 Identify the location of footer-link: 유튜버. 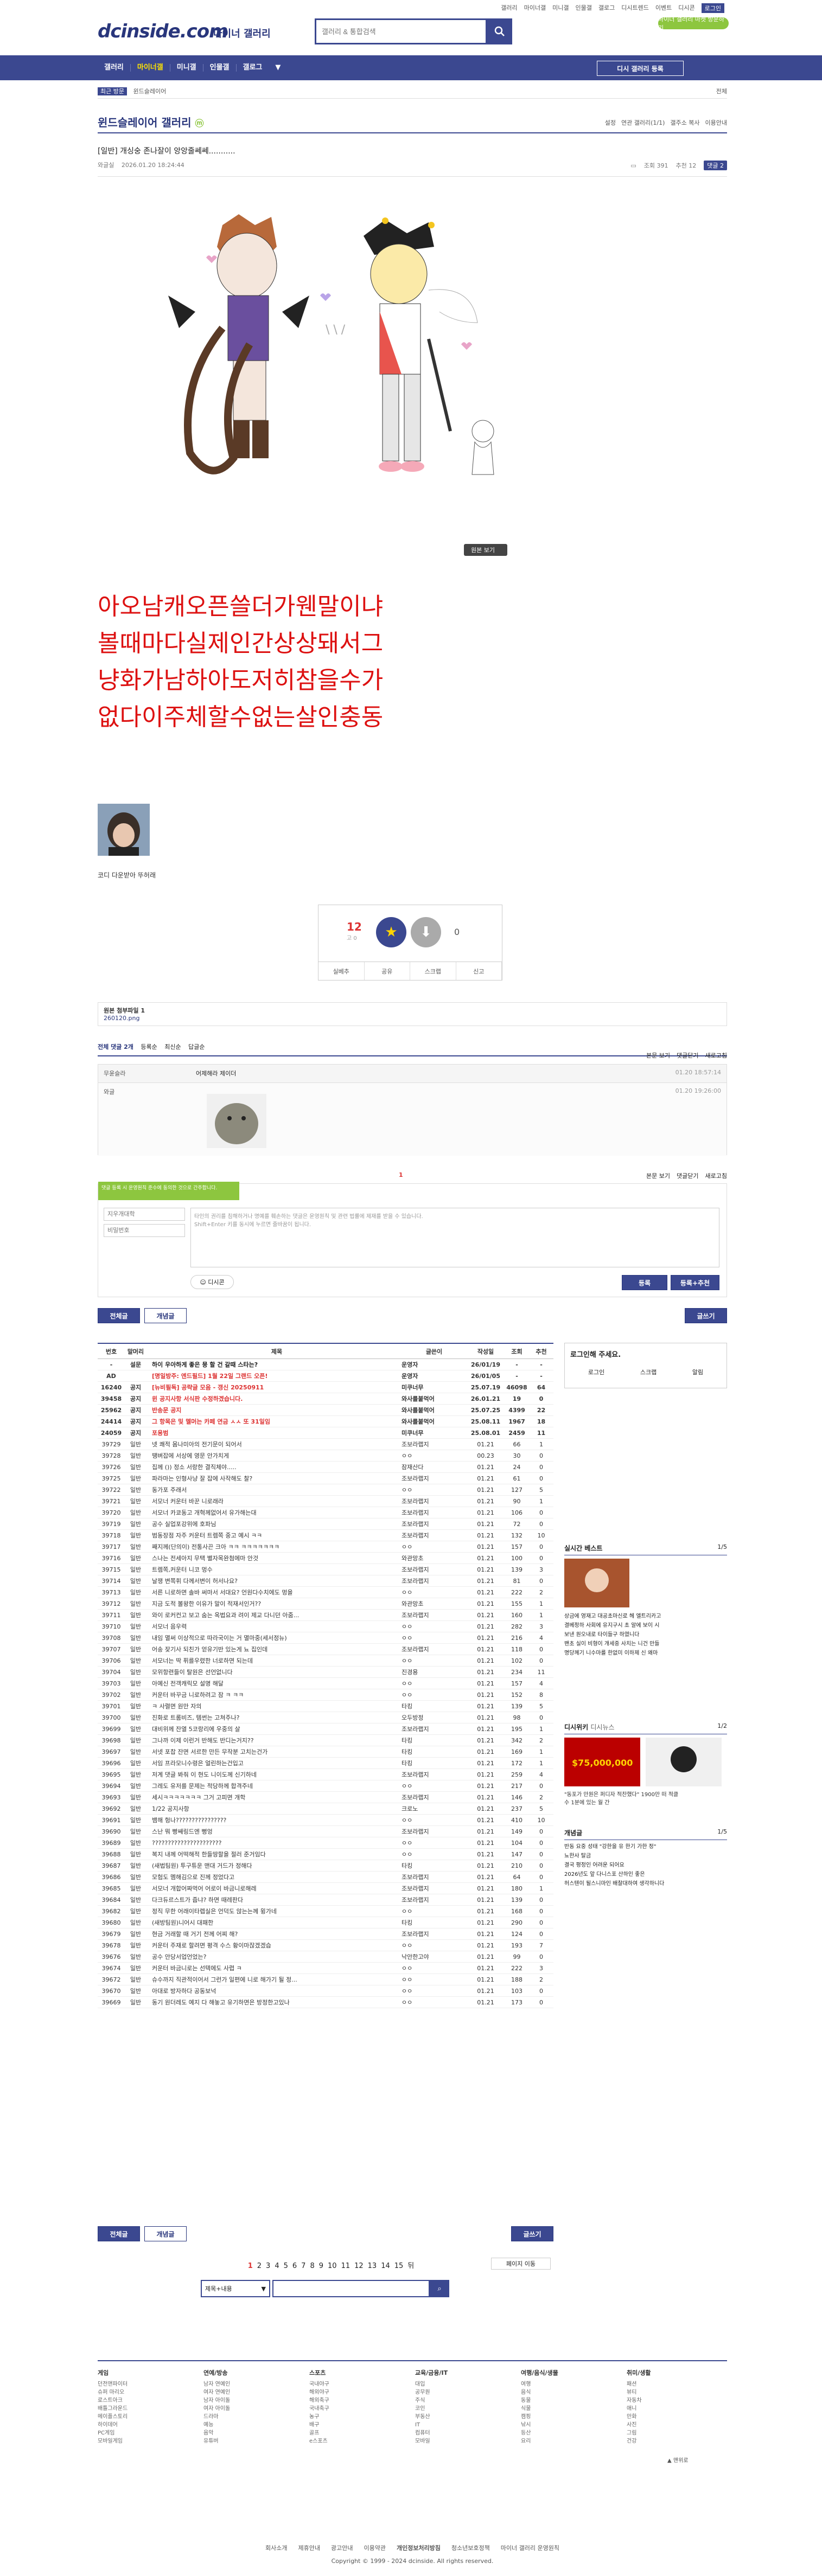
(246, 2441).